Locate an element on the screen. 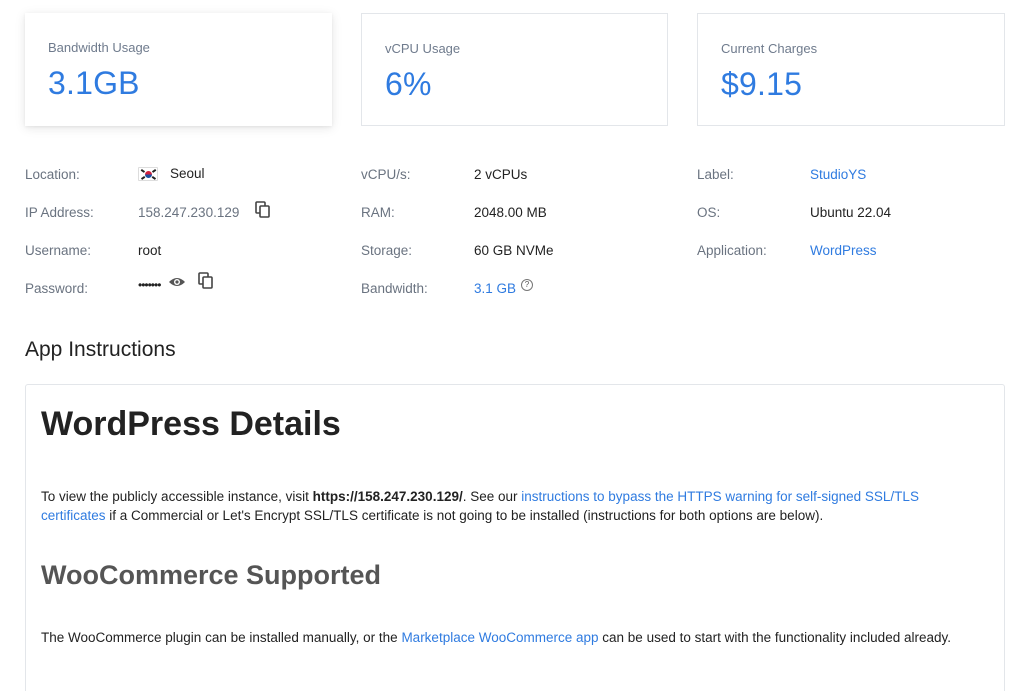 This screenshot has height=691, width=1024. vcpu-usage-card: vCPU Usage 6% is located at coordinates (514, 69).